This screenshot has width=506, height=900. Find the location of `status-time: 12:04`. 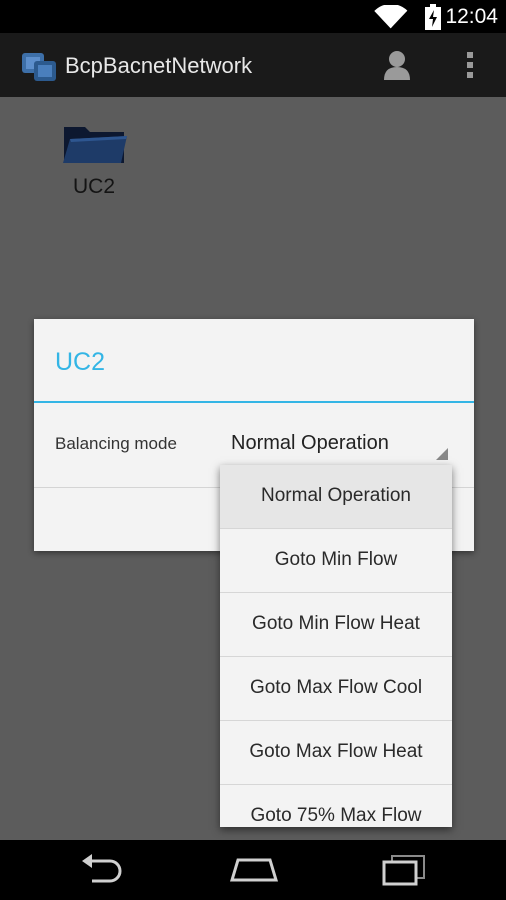

status-time: 12:04 is located at coordinates (471, 16).